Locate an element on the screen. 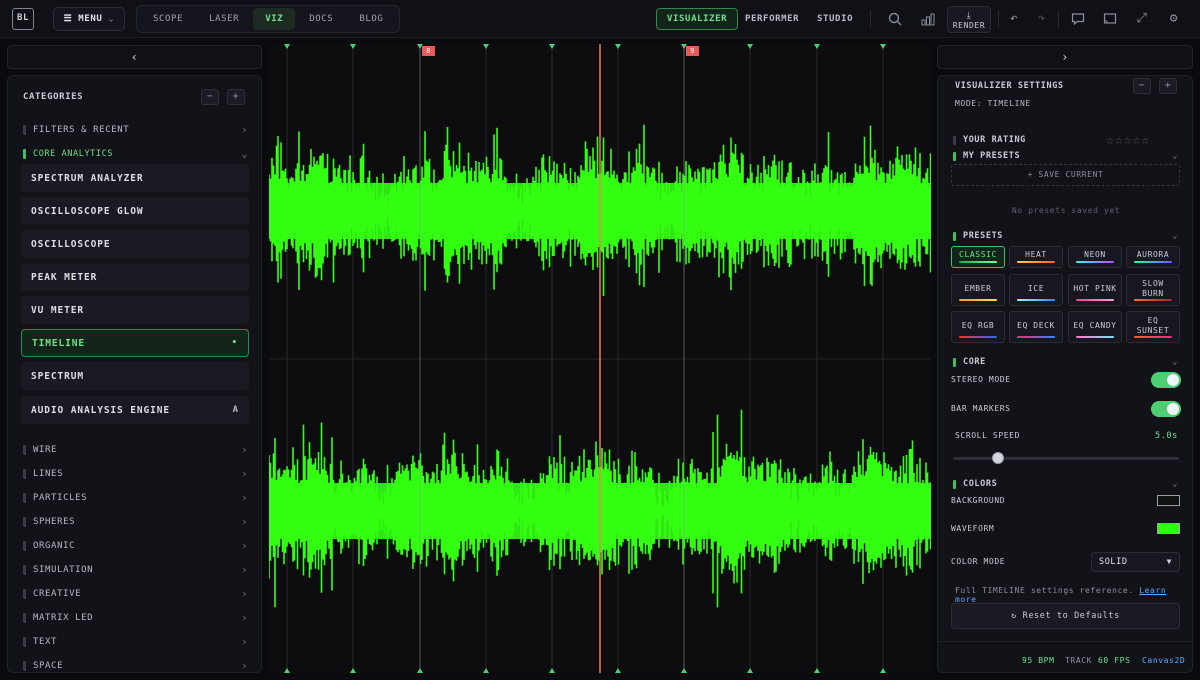 This screenshot has width=1200, height=680. presets-section: PRESETS is located at coordinates (978, 236).